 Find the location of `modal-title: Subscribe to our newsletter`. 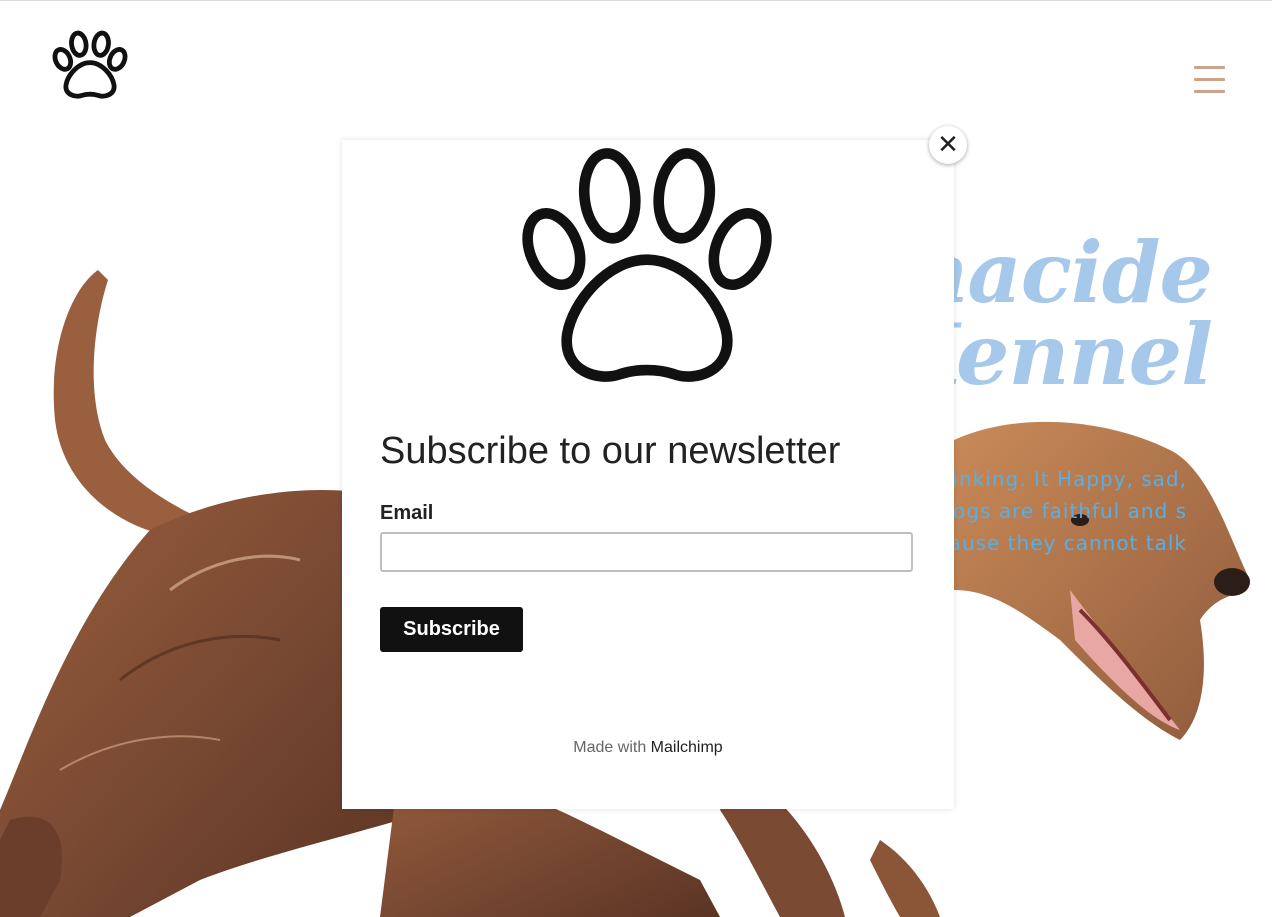

modal-title: Subscribe to our newsletter is located at coordinates (610, 451).